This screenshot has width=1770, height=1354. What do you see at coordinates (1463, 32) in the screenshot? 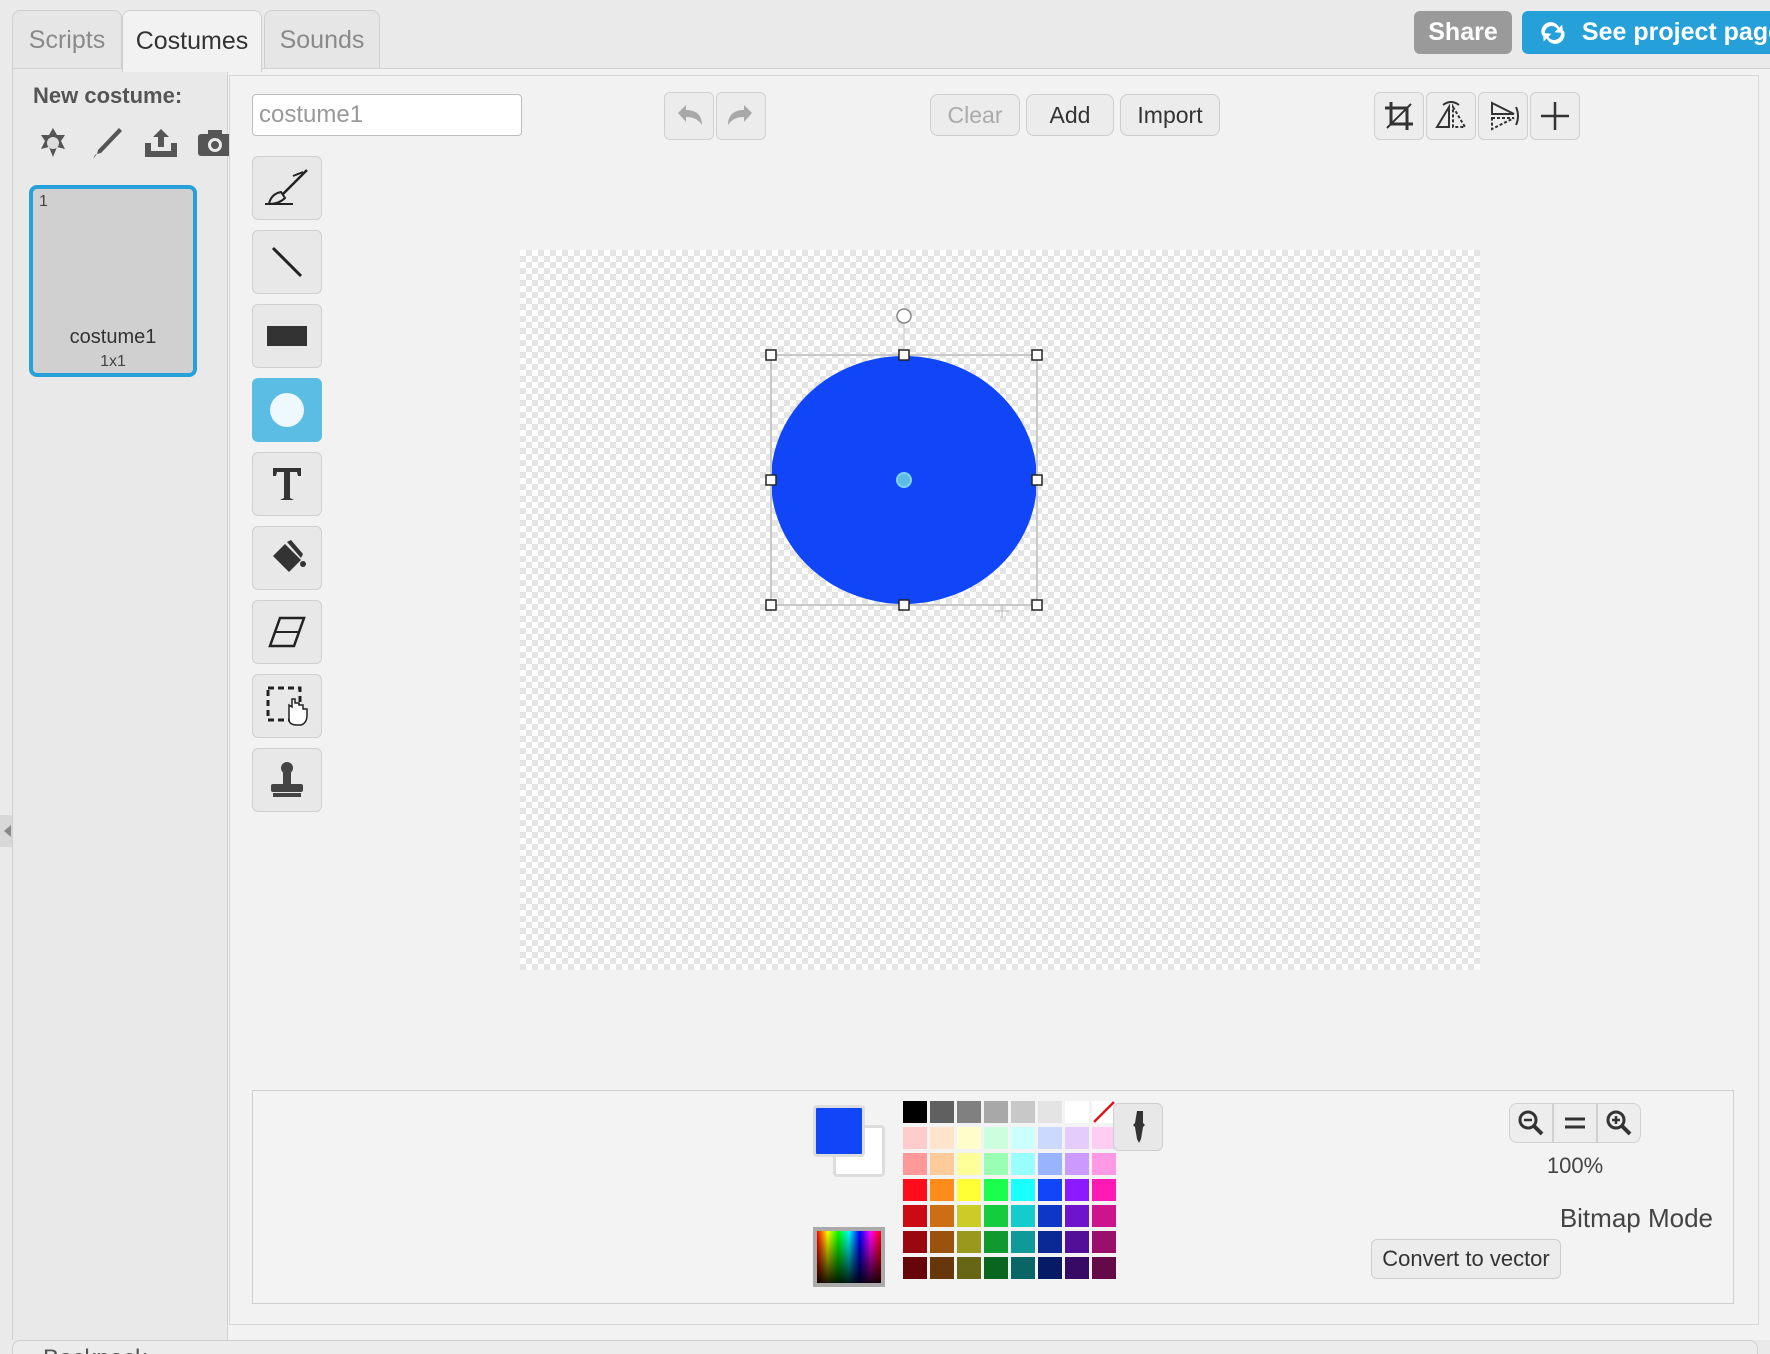
I see `share-button: Share` at bounding box center [1463, 32].